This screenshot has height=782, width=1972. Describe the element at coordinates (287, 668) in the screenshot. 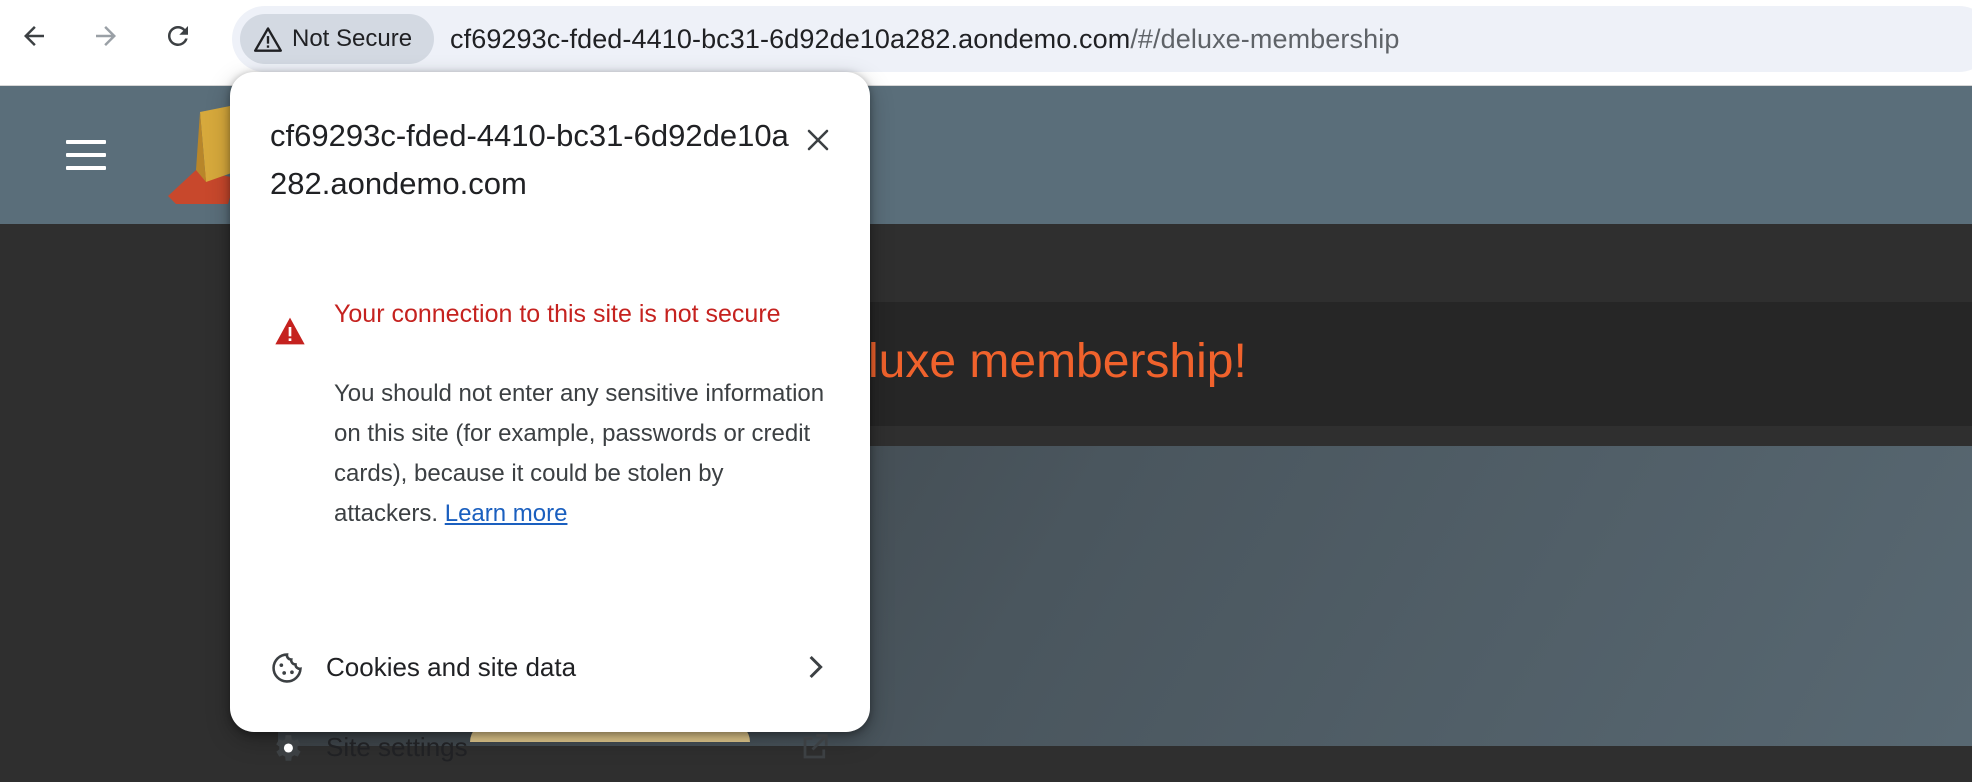

I see `cookie-icon` at that location.